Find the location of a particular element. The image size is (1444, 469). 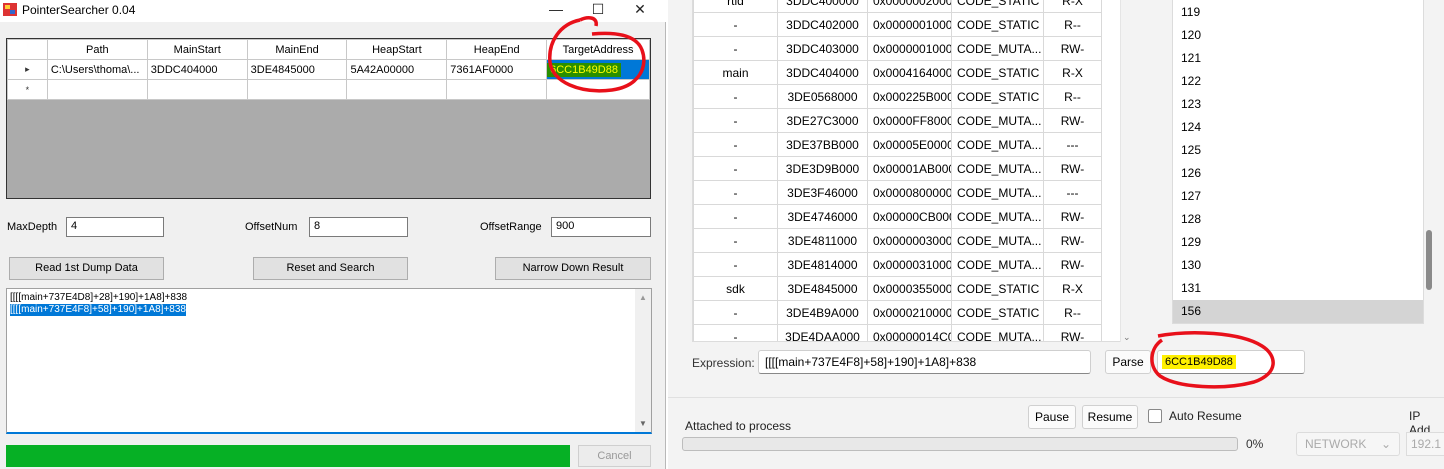

table-cell: 0x0000800000 is located at coordinates (909, 192).